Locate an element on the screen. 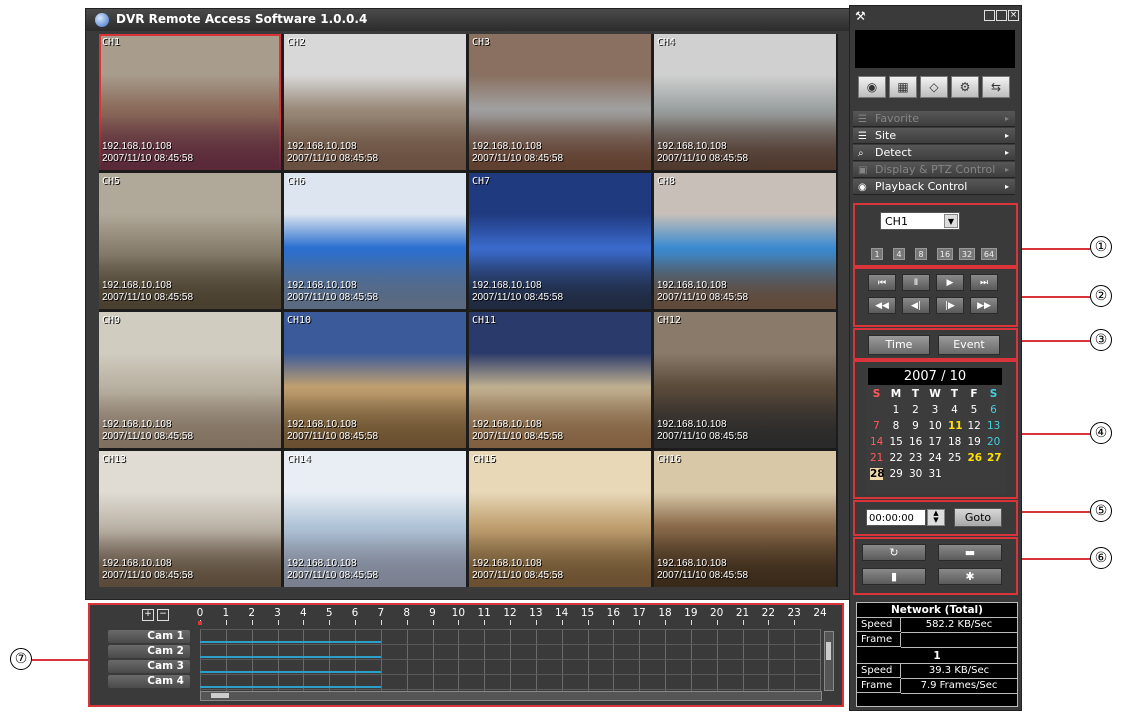 This screenshot has width=1125, height=713. menu-item: ▣ Display & PTZ Control ▸ is located at coordinates (934, 170).